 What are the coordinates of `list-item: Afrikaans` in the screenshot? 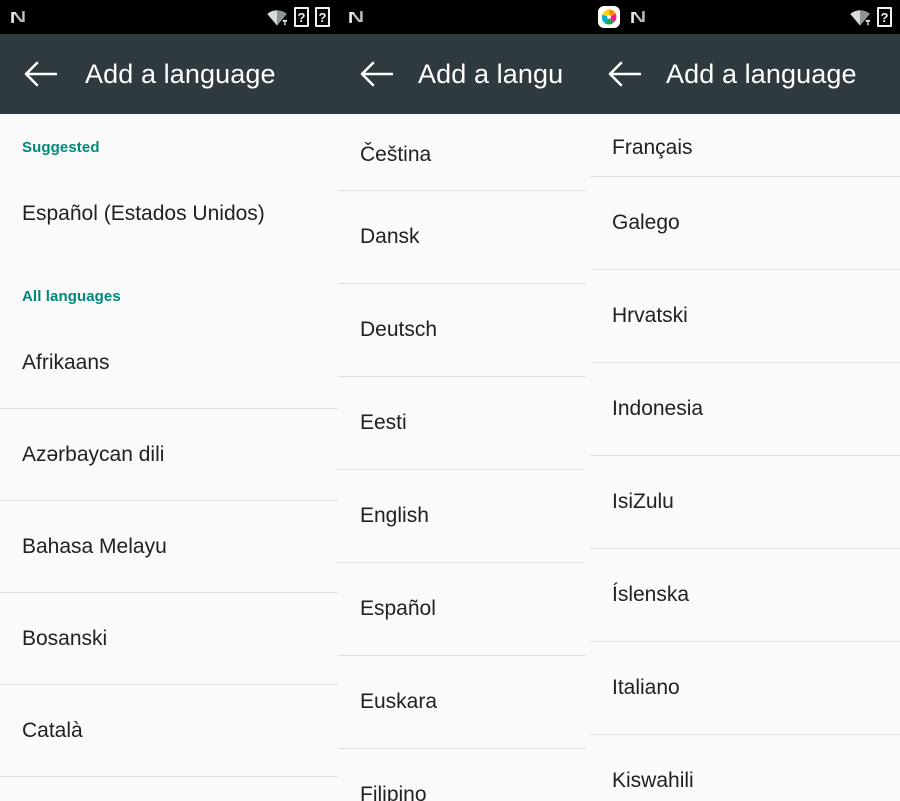 It's located at (169, 362).